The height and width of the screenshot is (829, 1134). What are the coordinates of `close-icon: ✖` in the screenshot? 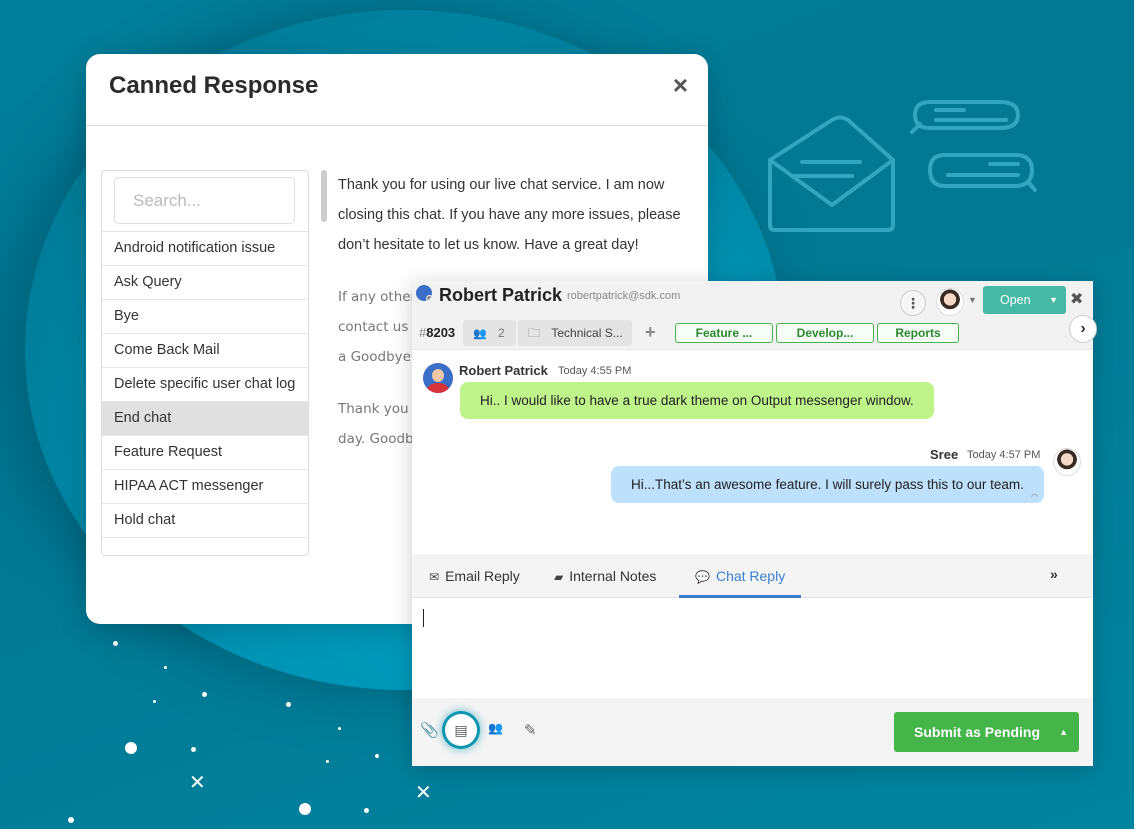 It's located at (1076, 299).